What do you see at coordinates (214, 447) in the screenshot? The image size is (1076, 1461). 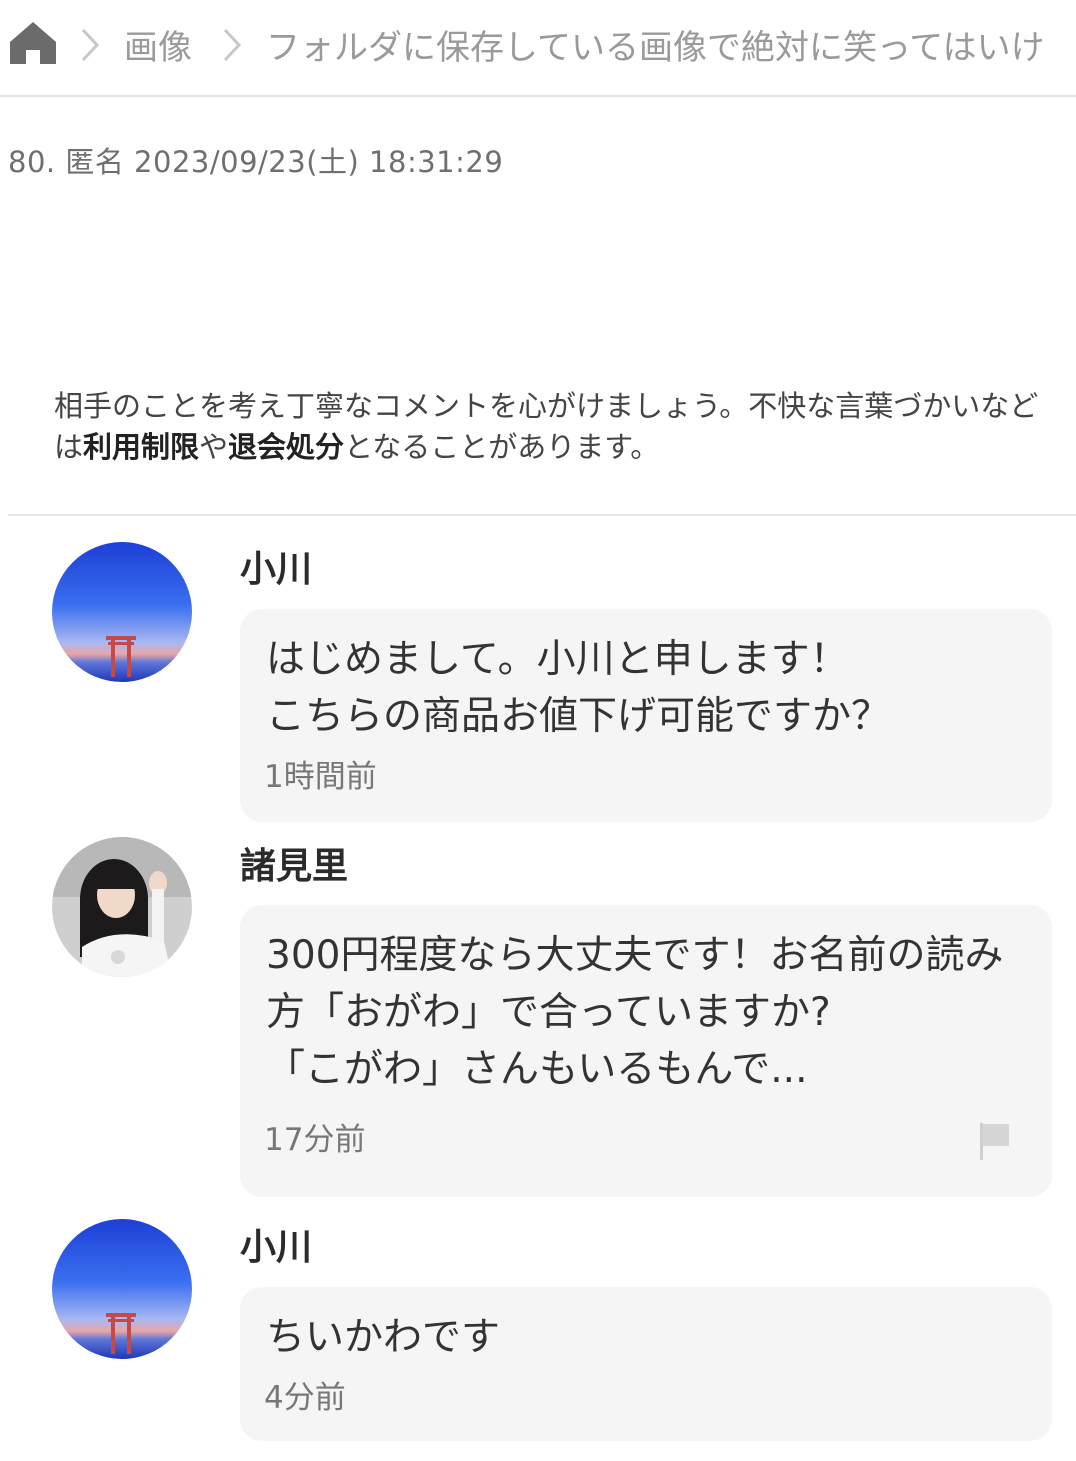 I see `notice-text-middle: や` at bounding box center [214, 447].